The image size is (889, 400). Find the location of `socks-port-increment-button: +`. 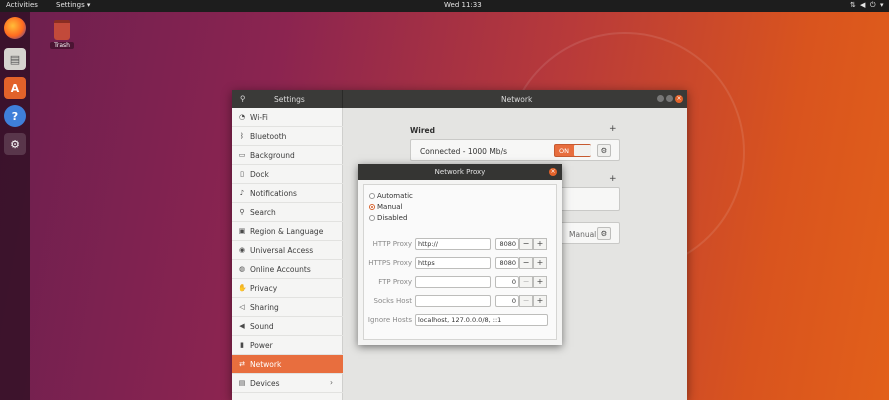

socks-port-increment-button: + is located at coordinates (540, 301).